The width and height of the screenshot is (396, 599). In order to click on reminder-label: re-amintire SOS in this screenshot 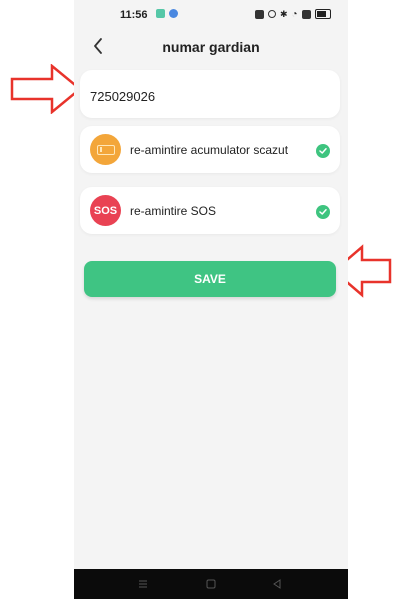, I will do `click(173, 211)`.